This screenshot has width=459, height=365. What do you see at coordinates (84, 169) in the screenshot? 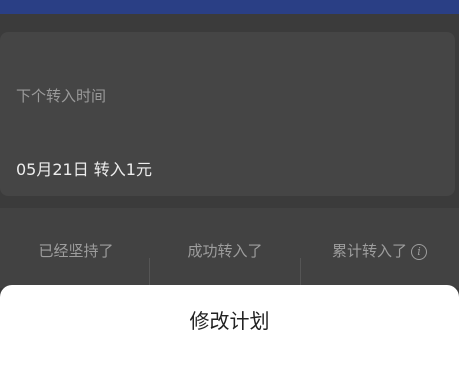
I see `next-transfer-value: 05月21日 转入1元` at bounding box center [84, 169].